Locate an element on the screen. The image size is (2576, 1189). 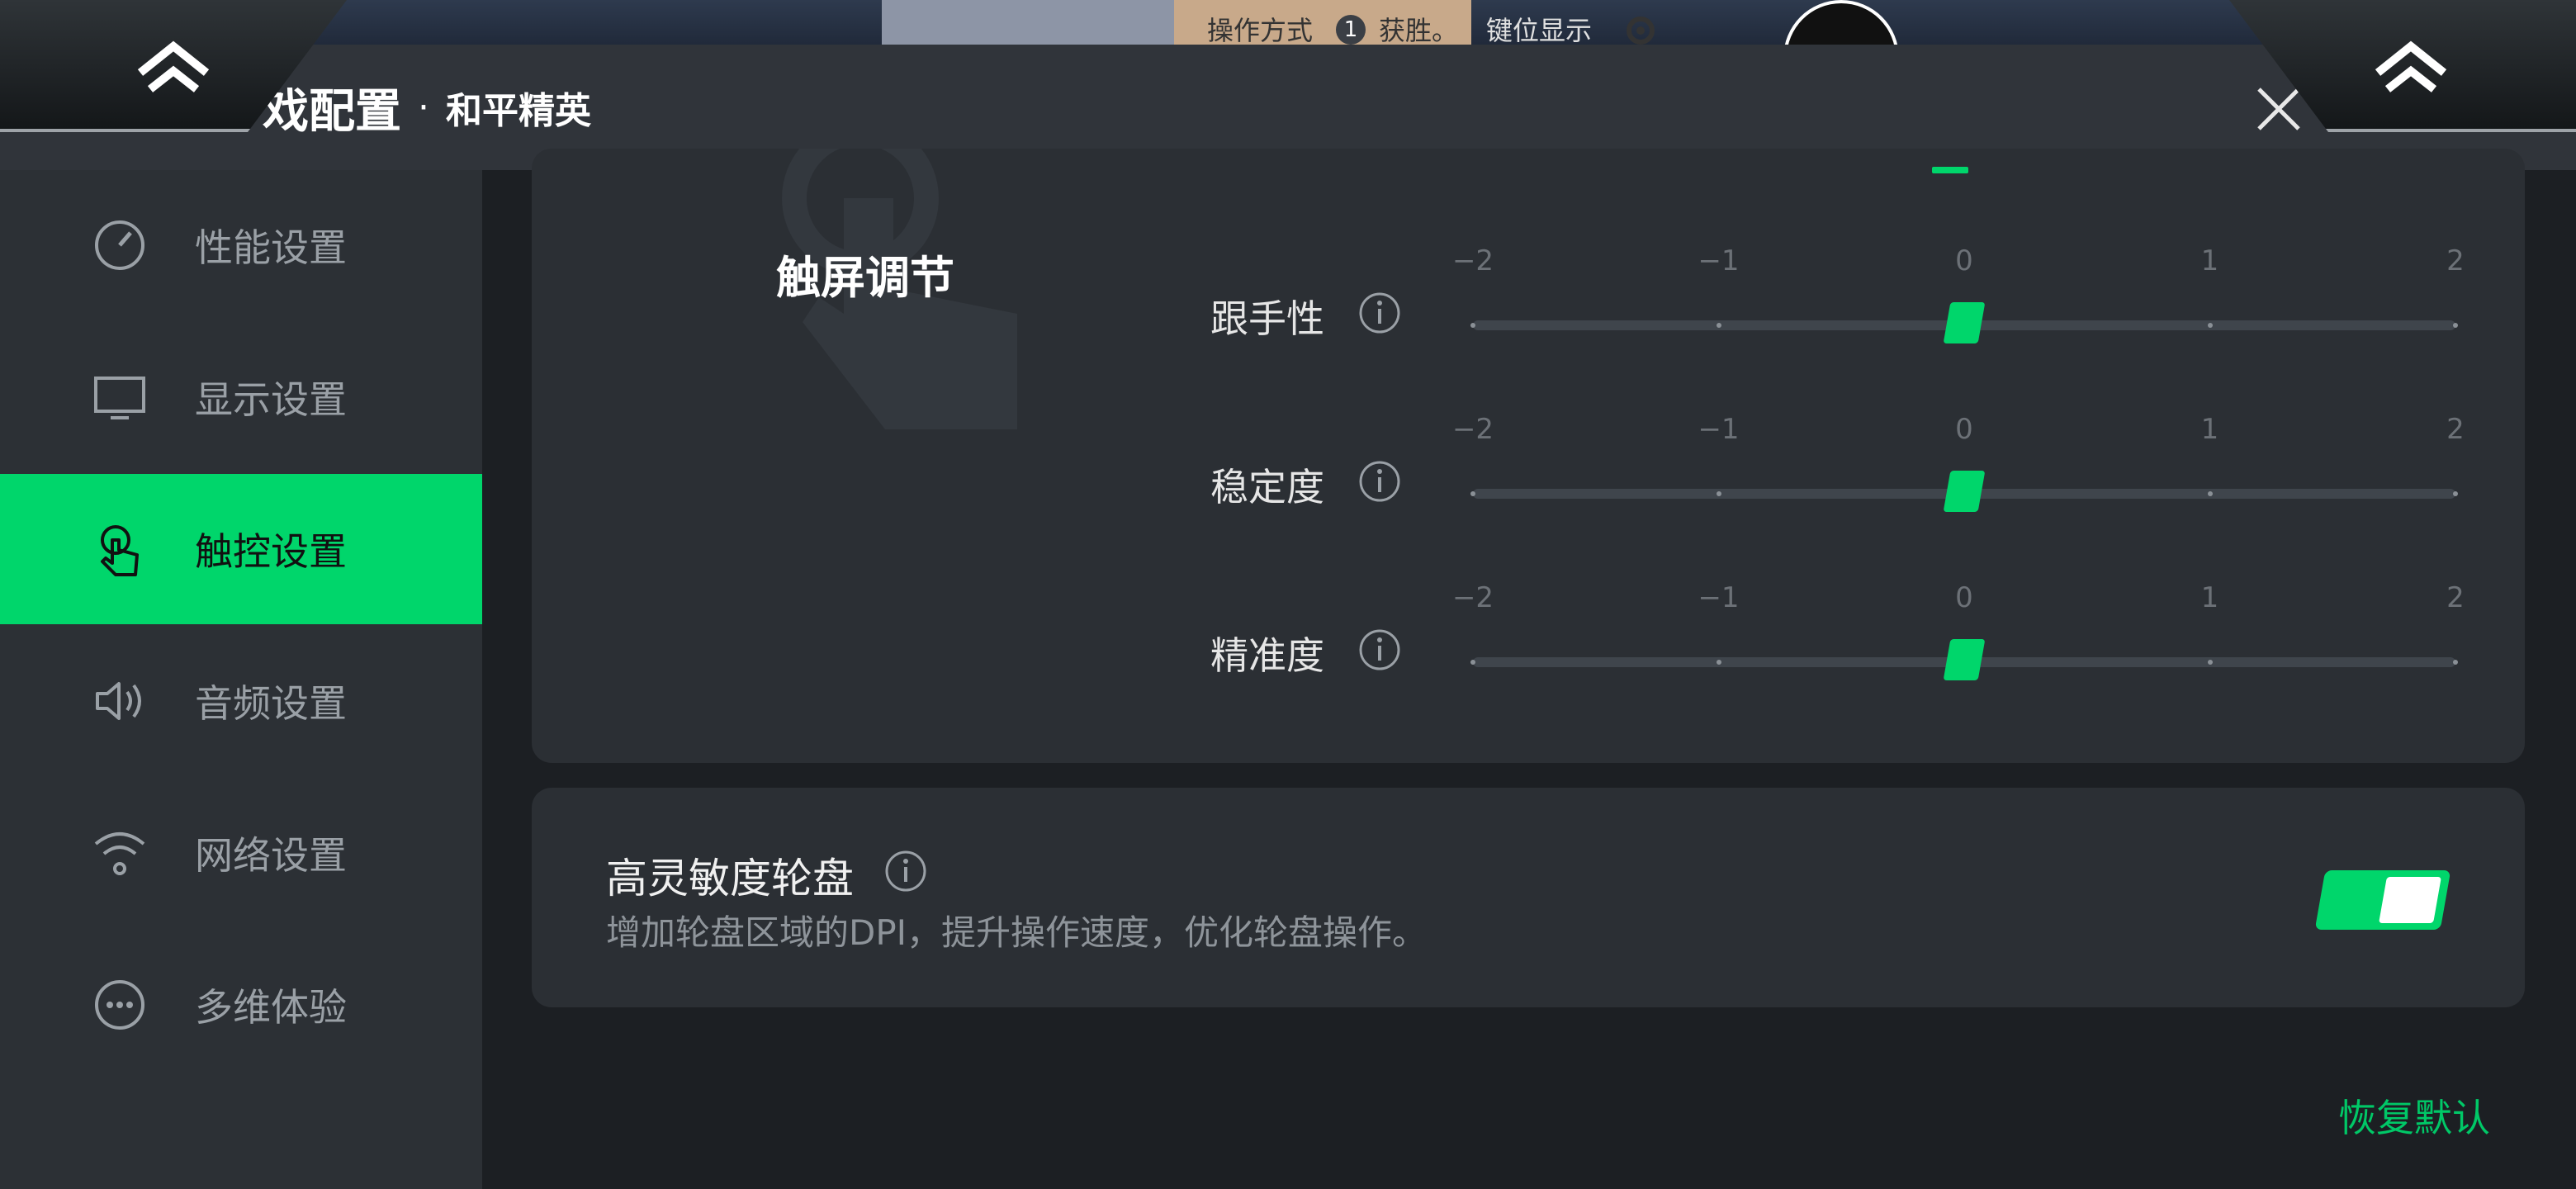
sidebar-item-label: 多维体验 is located at coordinates (271, 1007).